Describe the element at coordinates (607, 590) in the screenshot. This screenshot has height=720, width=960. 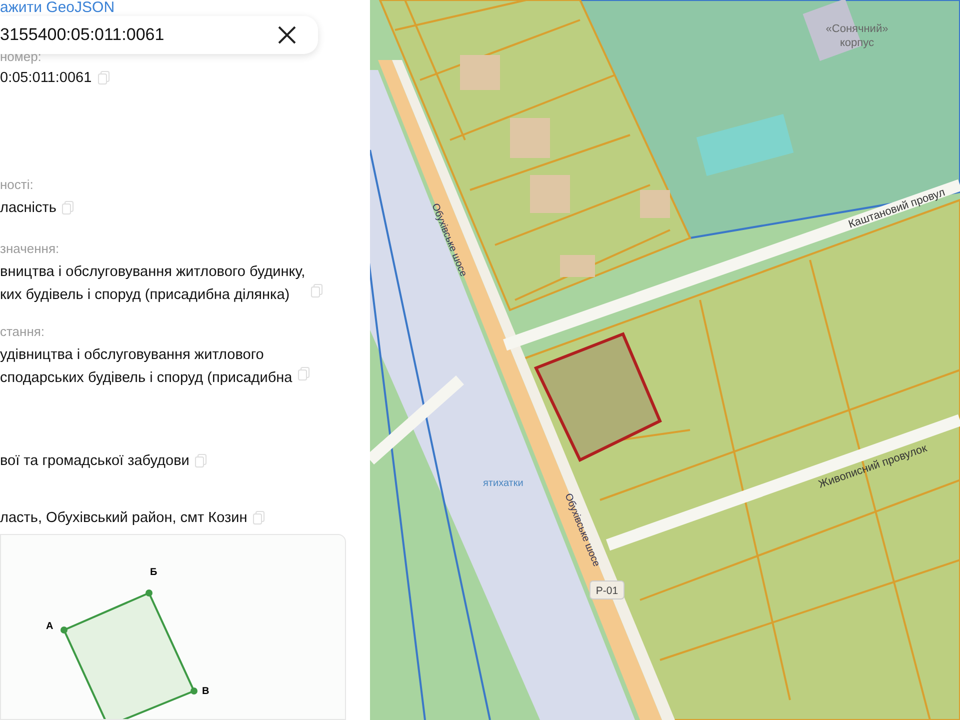
I see `route-sign: Р-01` at that location.